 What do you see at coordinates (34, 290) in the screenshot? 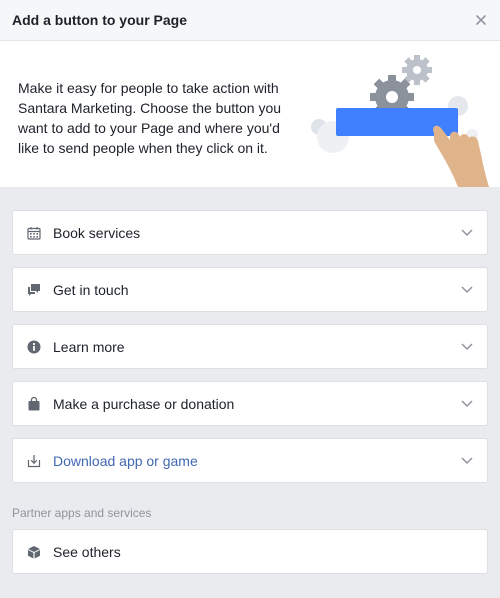
I see `chat-bubbles-icon` at bounding box center [34, 290].